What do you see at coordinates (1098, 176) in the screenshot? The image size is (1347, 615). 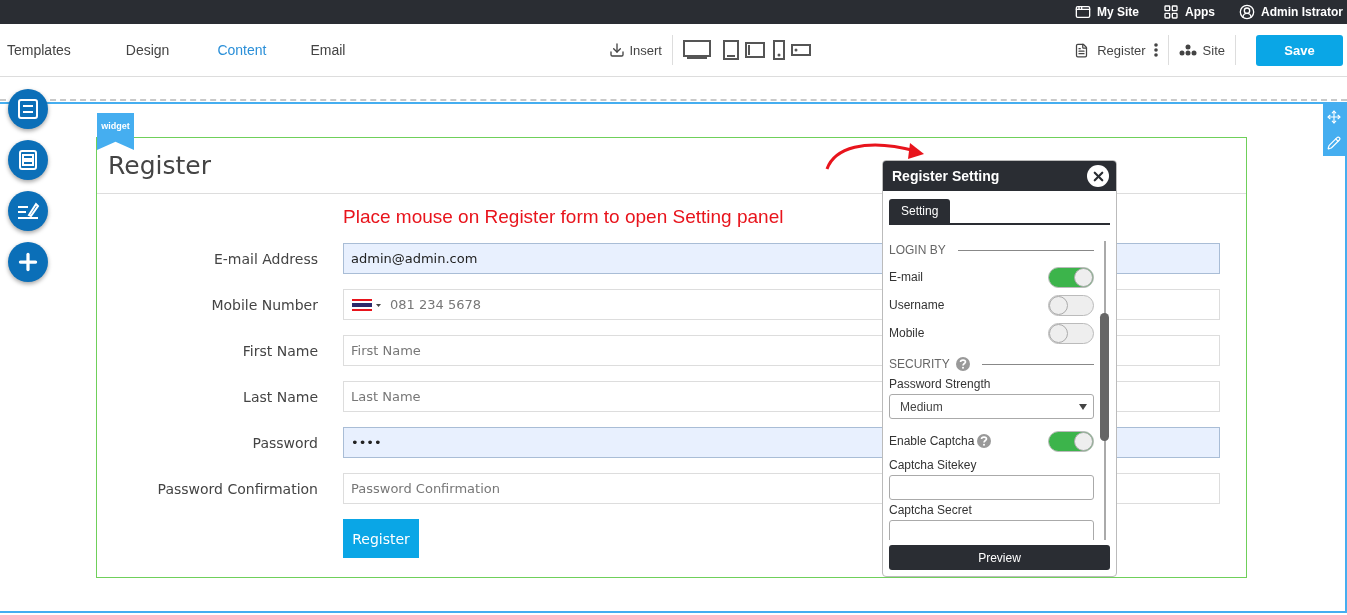 I see `close-button` at bounding box center [1098, 176].